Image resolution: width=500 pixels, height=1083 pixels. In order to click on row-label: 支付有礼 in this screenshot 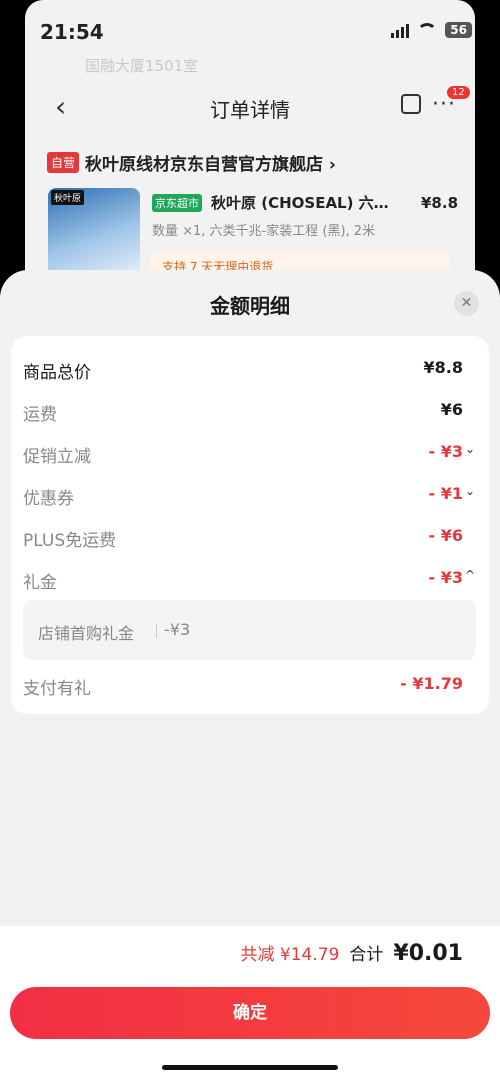, I will do `click(57, 689)`.